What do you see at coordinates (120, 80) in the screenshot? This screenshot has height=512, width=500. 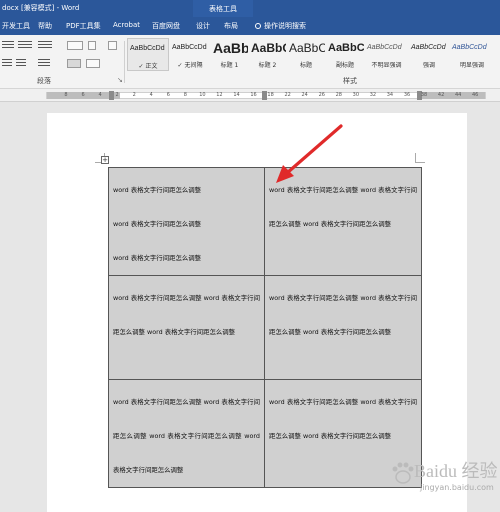 I see `paragraph-dialog-launcher-icon: ↘` at bounding box center [120, 80].